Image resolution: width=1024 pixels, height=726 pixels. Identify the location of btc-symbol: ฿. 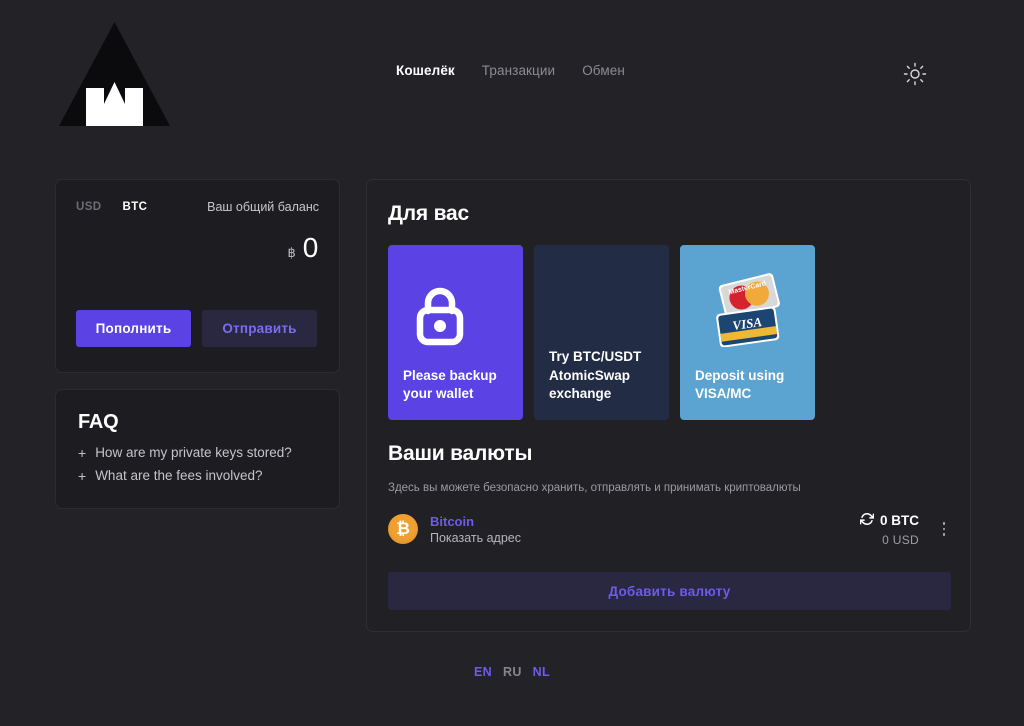
(291, 252).